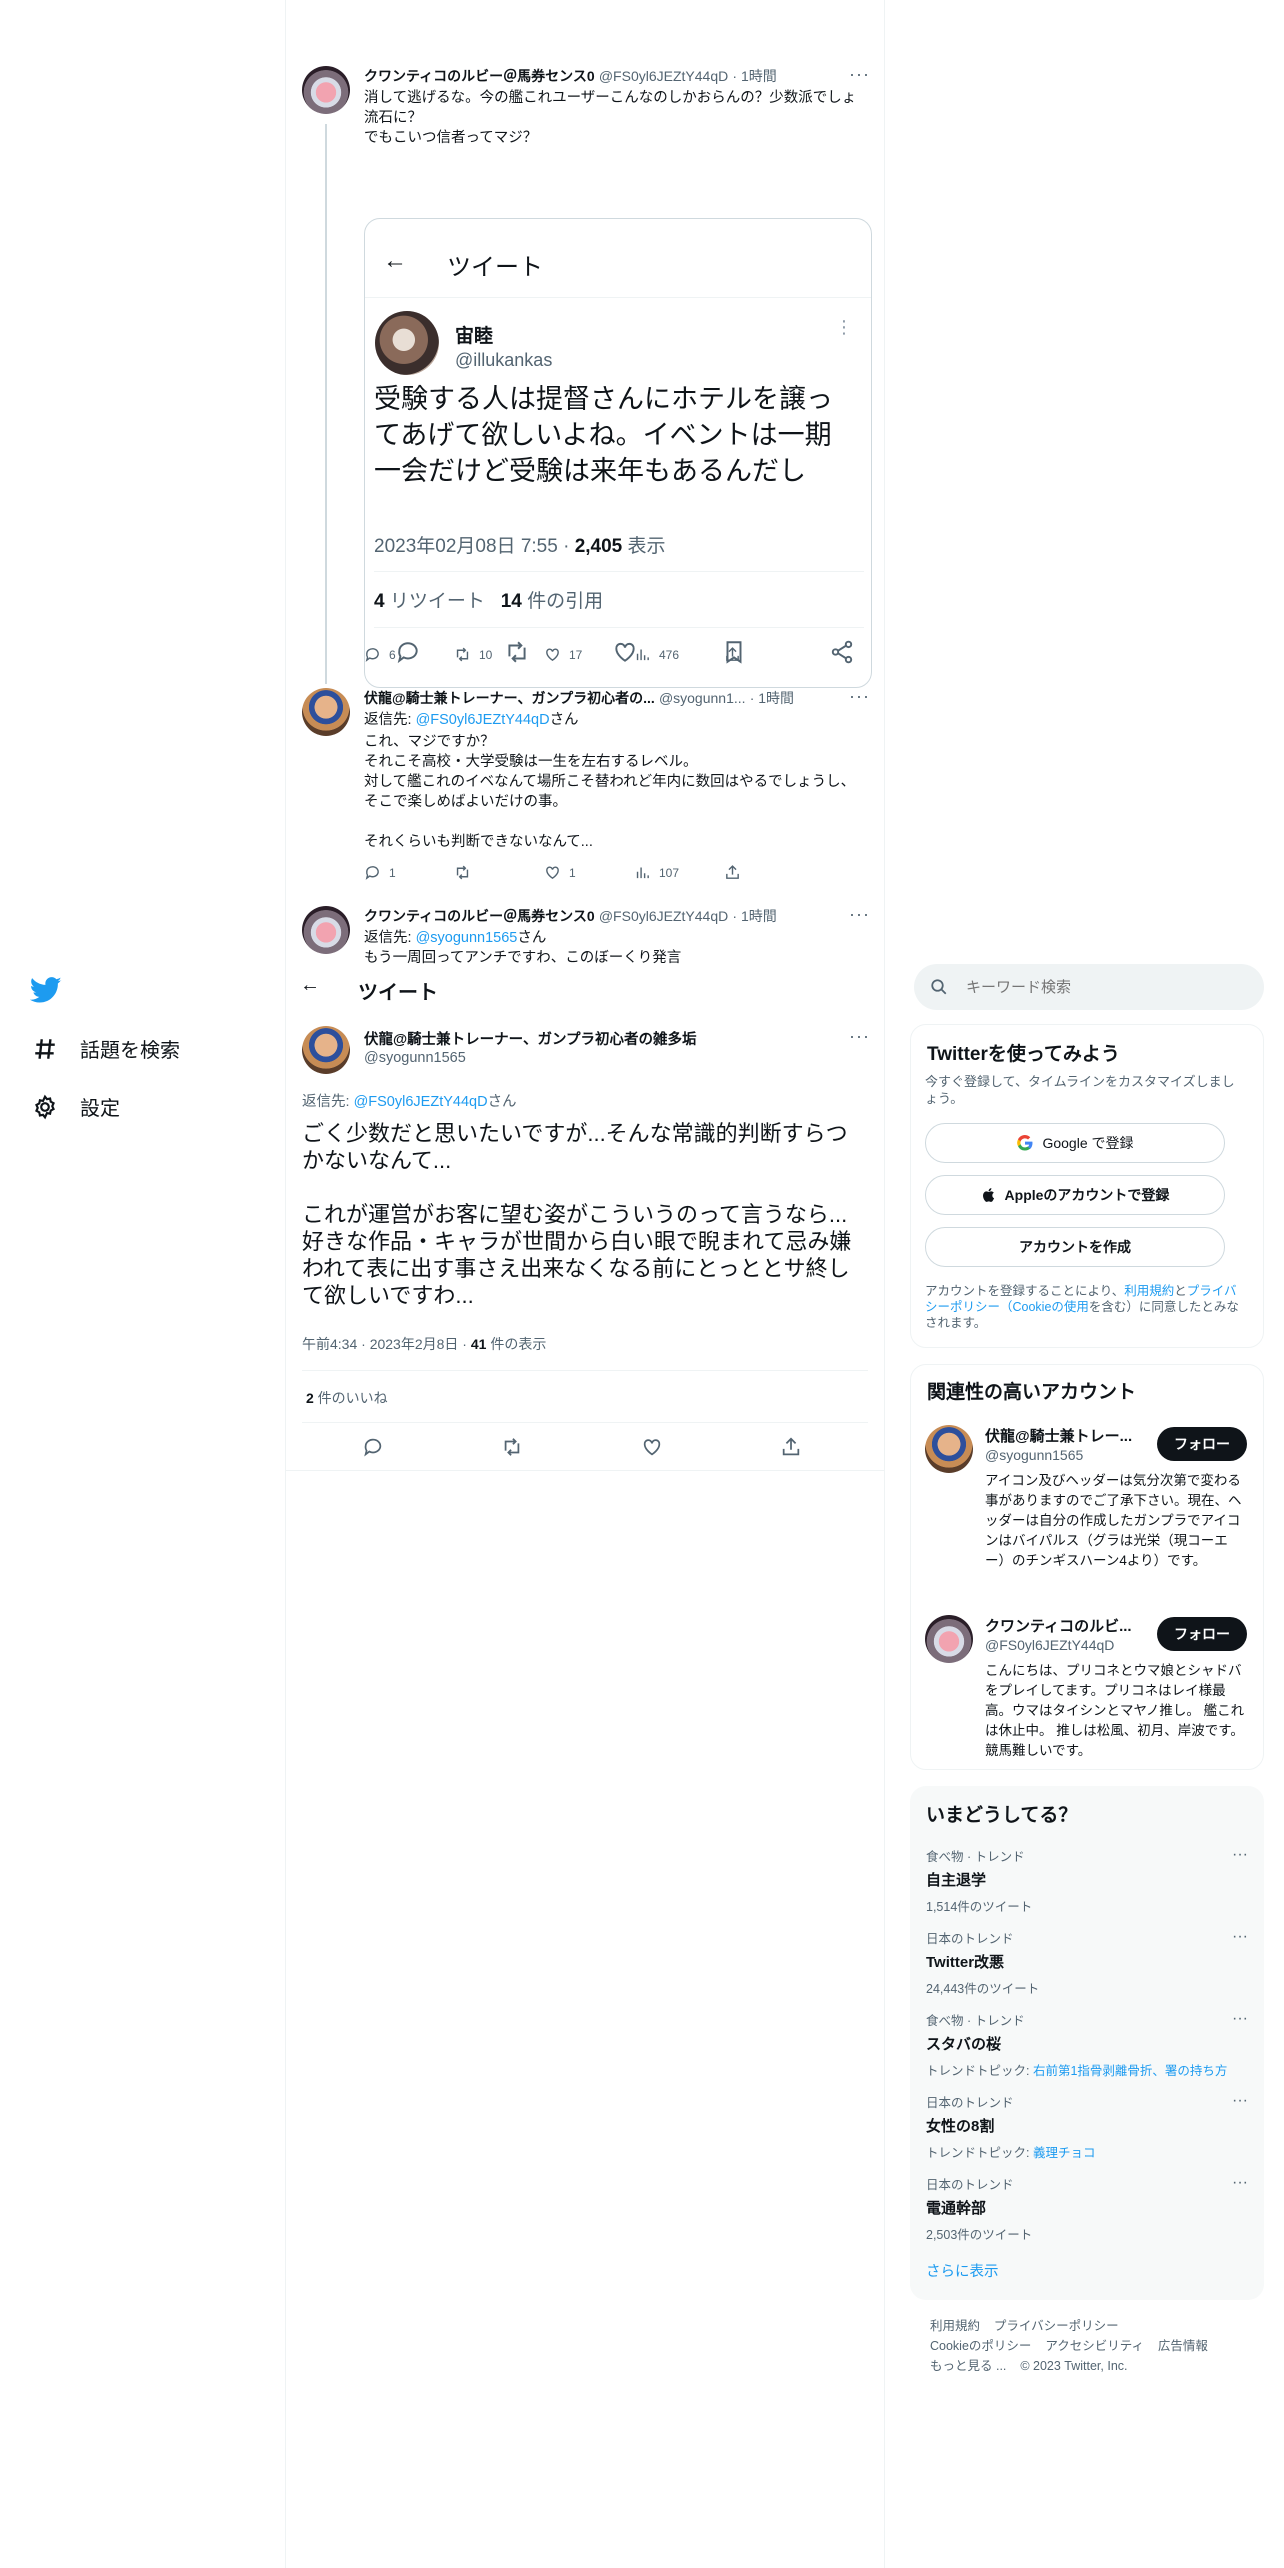  What do you see at coordinates (1087, 1880) in the screenshot?
I see `trend-item: 食べ物 · トレンド 自主退学 1,514件のツイート ···` at bounding box center [1087, 1880].